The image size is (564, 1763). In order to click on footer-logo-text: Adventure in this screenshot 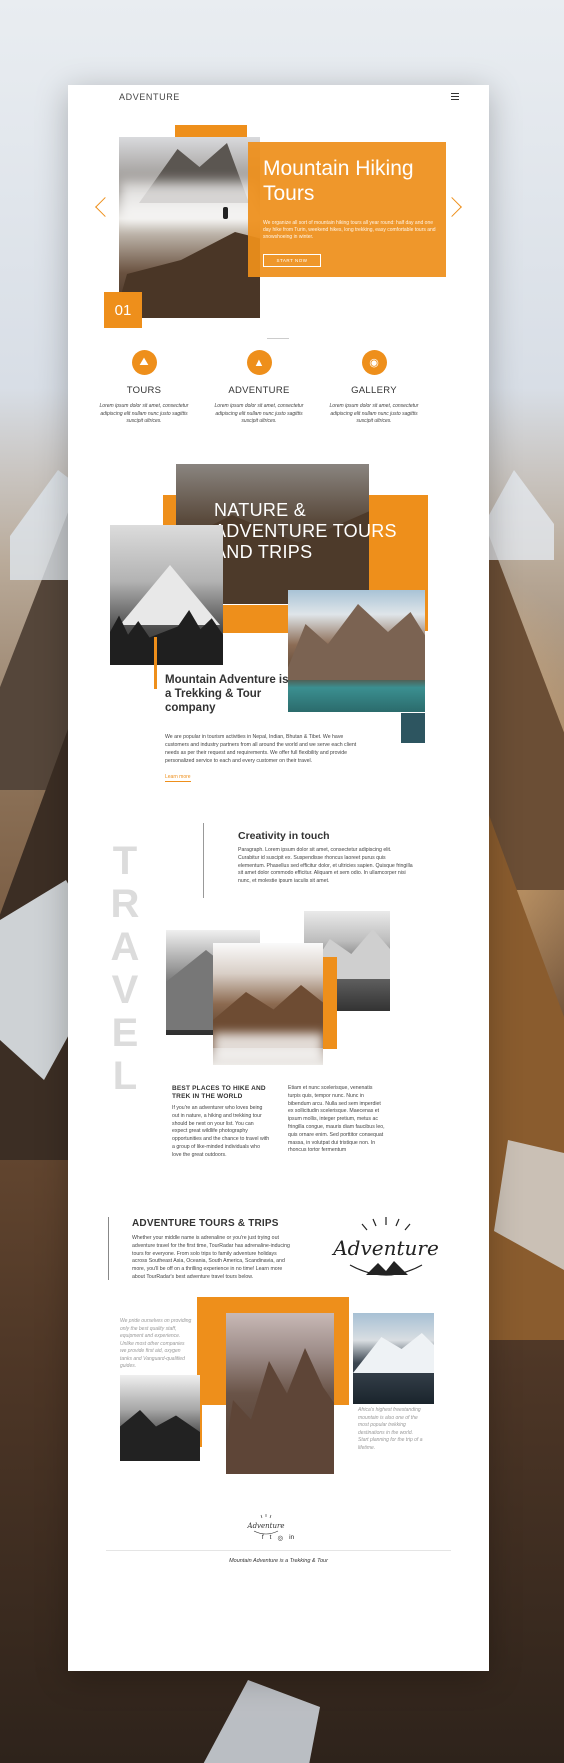, I will do `click(266, 1526)`.